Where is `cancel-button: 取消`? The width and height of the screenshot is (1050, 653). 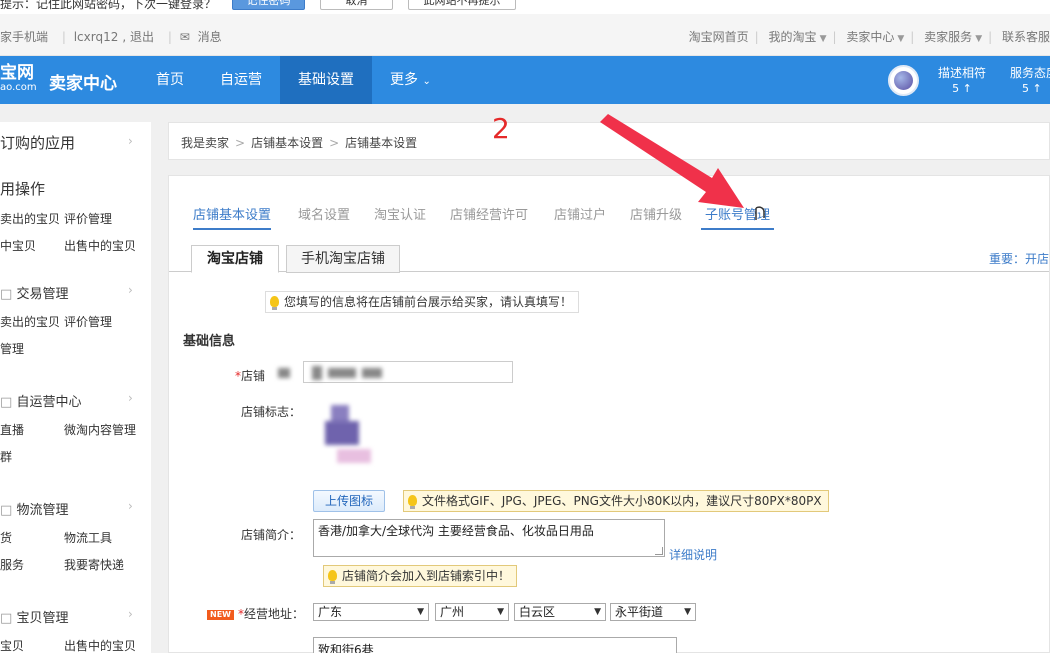 cancel-button: 取消 is located at coordinates (356, 5).